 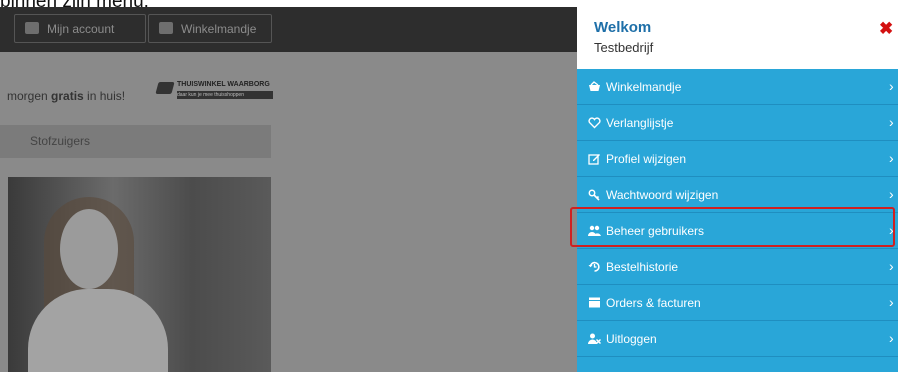 I want to click on edit-icon, so click(x=594, y=158).